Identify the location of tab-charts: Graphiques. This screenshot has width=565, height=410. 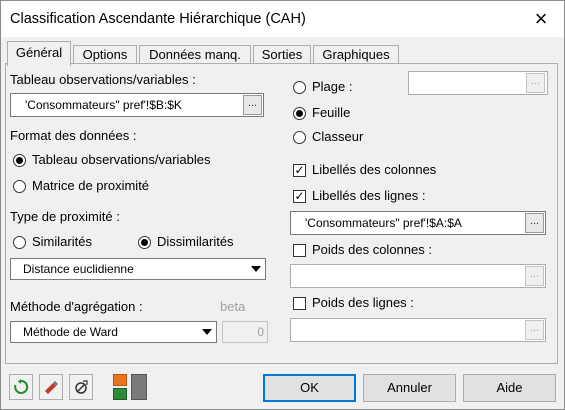
(356, 55).